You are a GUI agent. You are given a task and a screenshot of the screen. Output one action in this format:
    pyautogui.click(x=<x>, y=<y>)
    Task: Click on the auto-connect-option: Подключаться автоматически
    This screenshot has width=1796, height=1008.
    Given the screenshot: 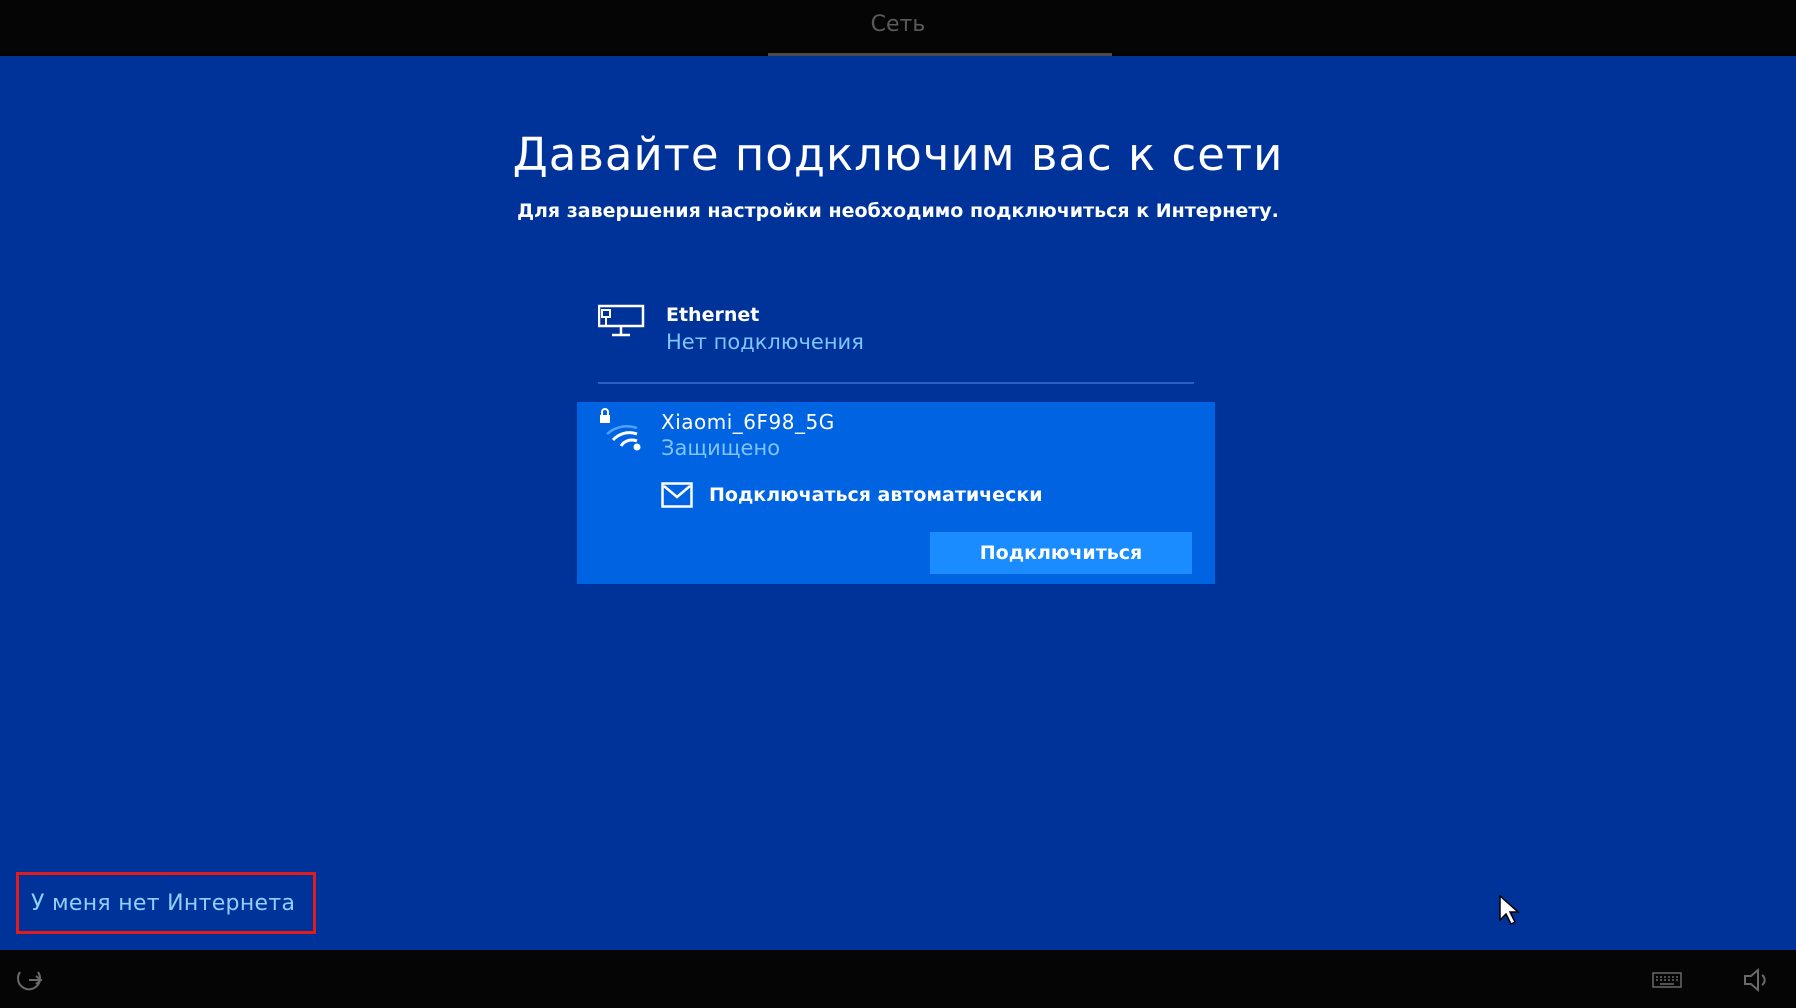 What is the action you would take?
    pyautogui.click(x=852, y=495)
    